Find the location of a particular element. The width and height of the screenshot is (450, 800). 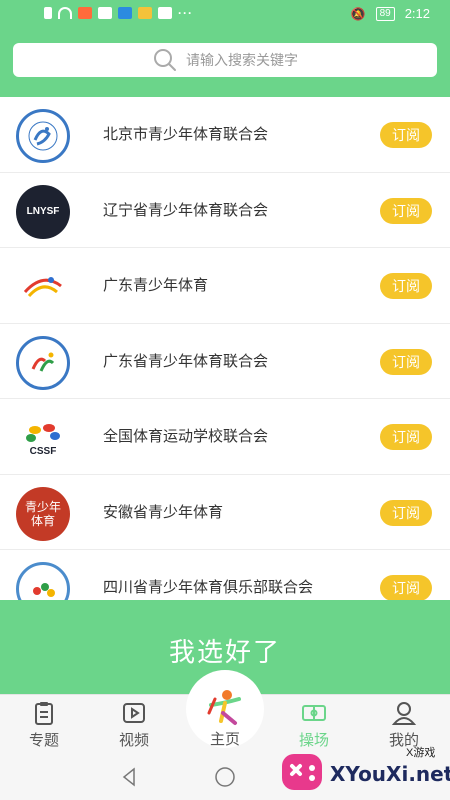

battery-indicator: 89 is located at coordinates (385, 13).